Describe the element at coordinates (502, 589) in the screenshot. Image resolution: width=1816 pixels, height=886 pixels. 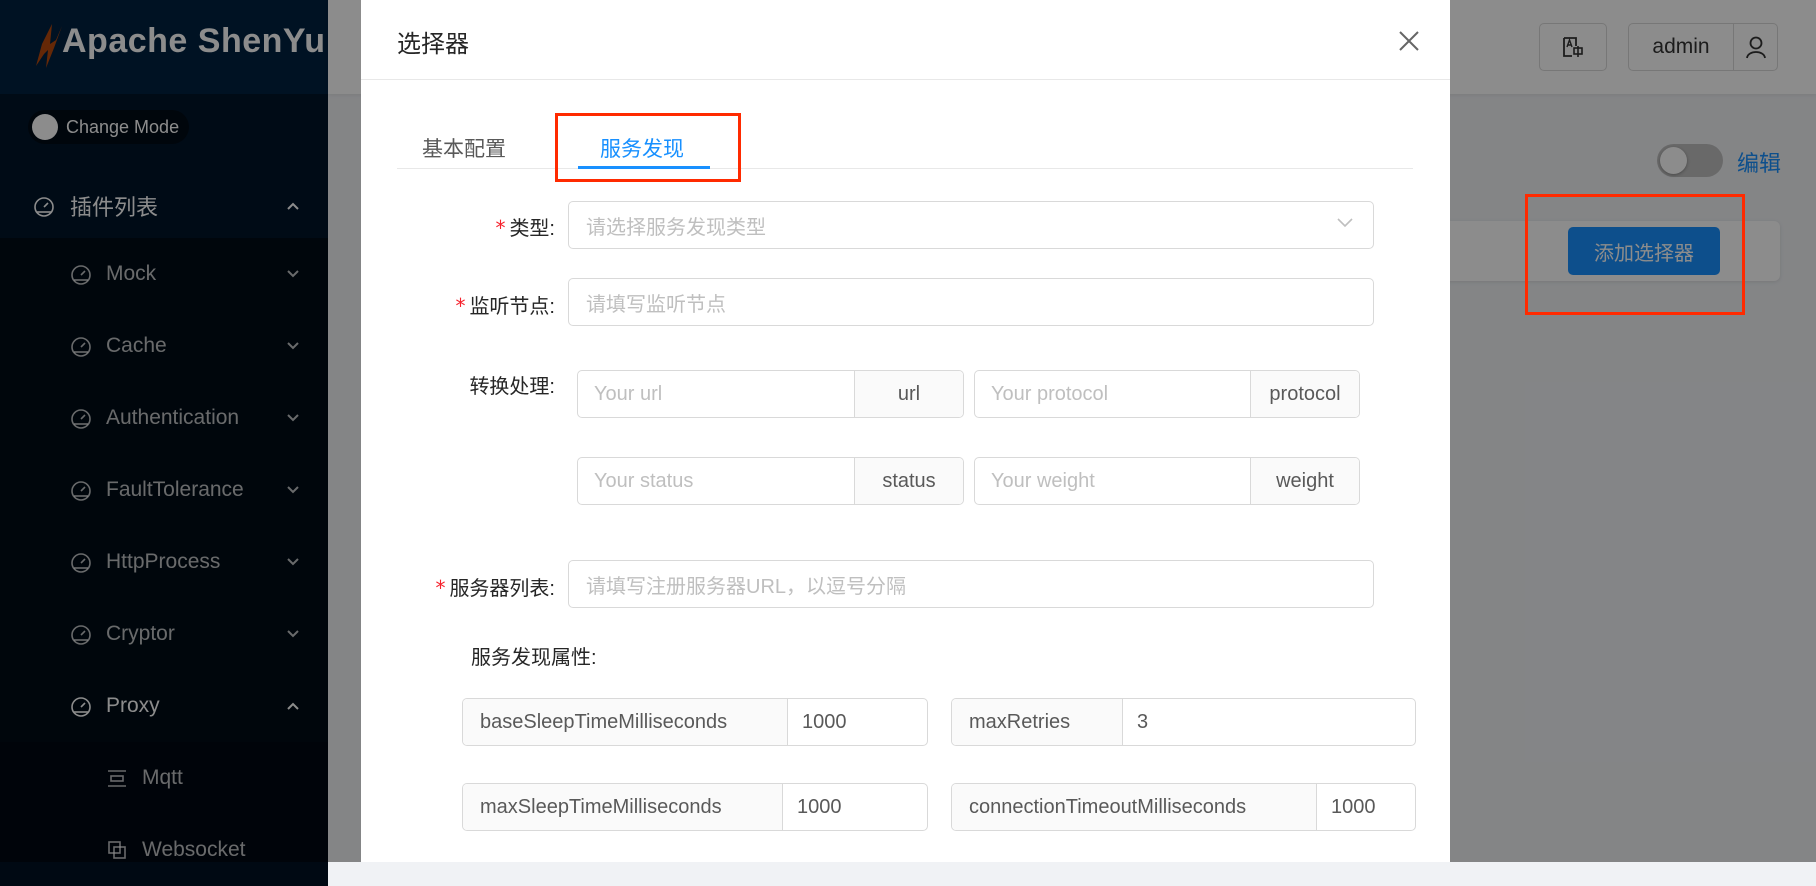
I see `server-list-label-text: 服务器列表:` at that location.